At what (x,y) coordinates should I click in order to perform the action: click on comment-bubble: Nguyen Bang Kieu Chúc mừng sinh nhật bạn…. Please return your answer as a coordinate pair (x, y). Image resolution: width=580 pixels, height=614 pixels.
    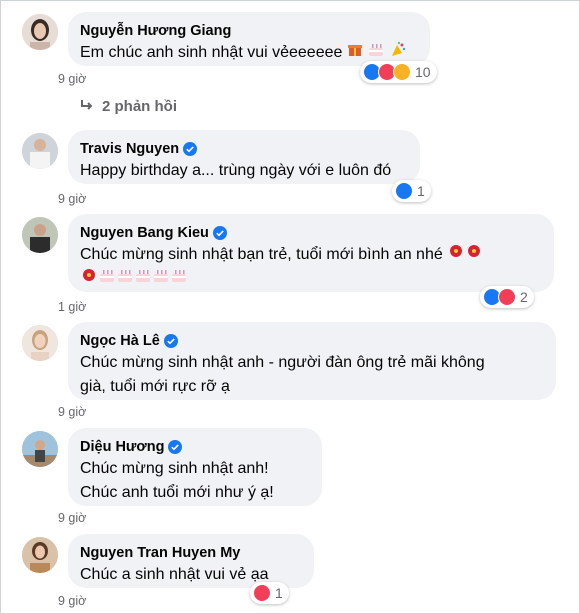
    Looking at the image, I should click on (311, 253).